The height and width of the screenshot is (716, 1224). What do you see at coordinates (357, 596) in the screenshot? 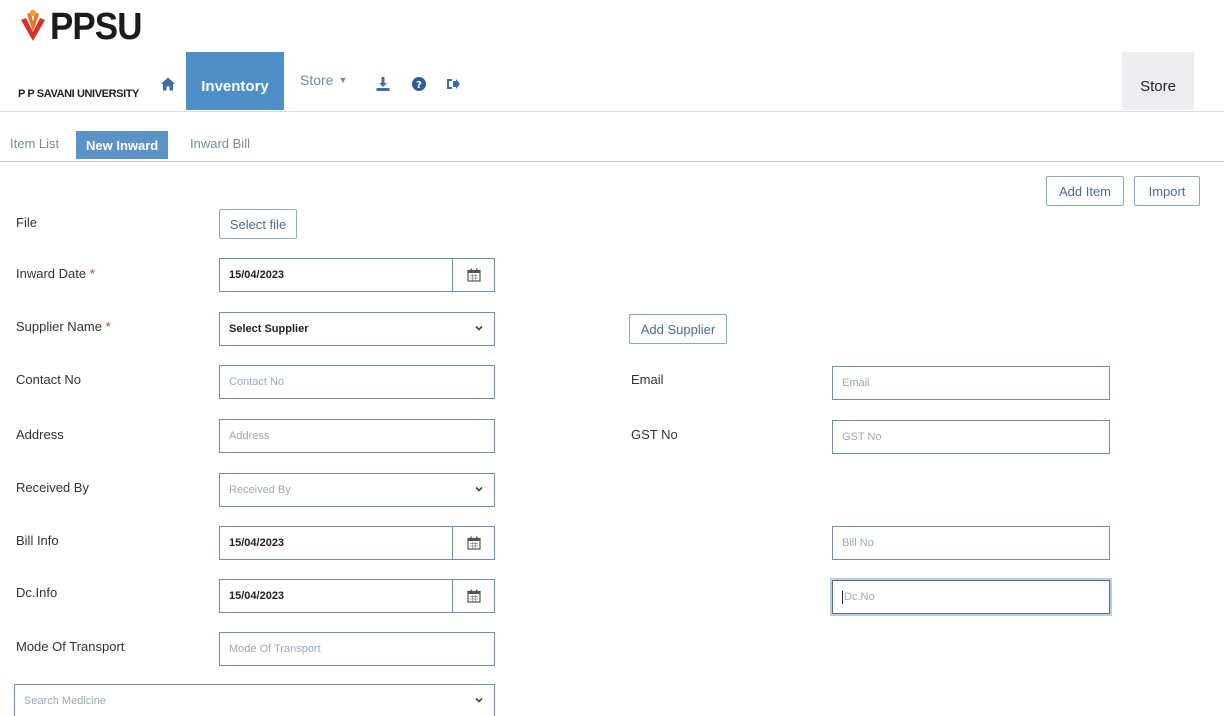
I see `dc-date-field: 15/04/2023` at bounding box center [357, 596].